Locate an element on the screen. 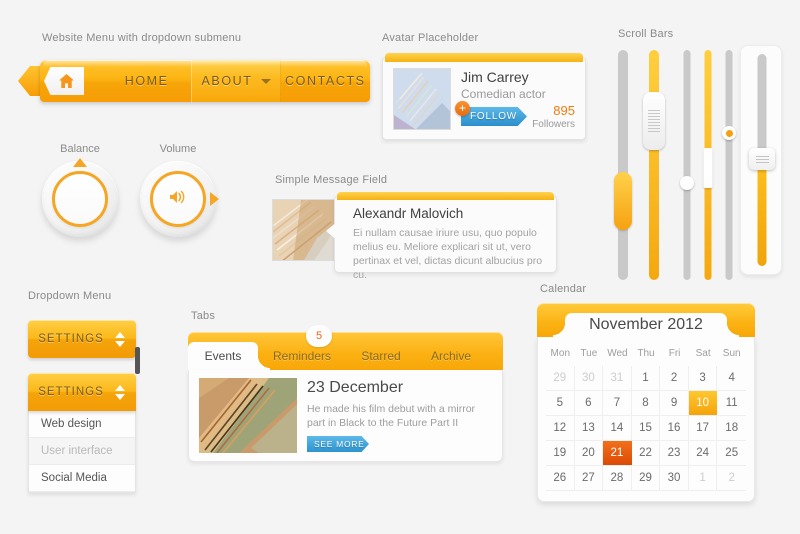 The image size is (800, 534). calendar-day: 16 is located at coordinates (674, 428).